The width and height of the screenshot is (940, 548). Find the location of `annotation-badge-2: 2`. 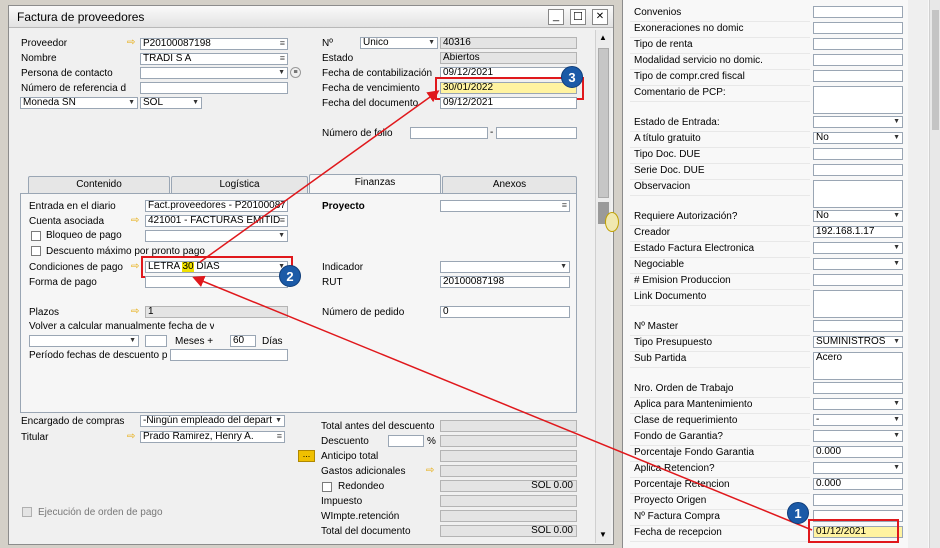

annotation-badge-2: 2 is located at coordinates (290, 276).